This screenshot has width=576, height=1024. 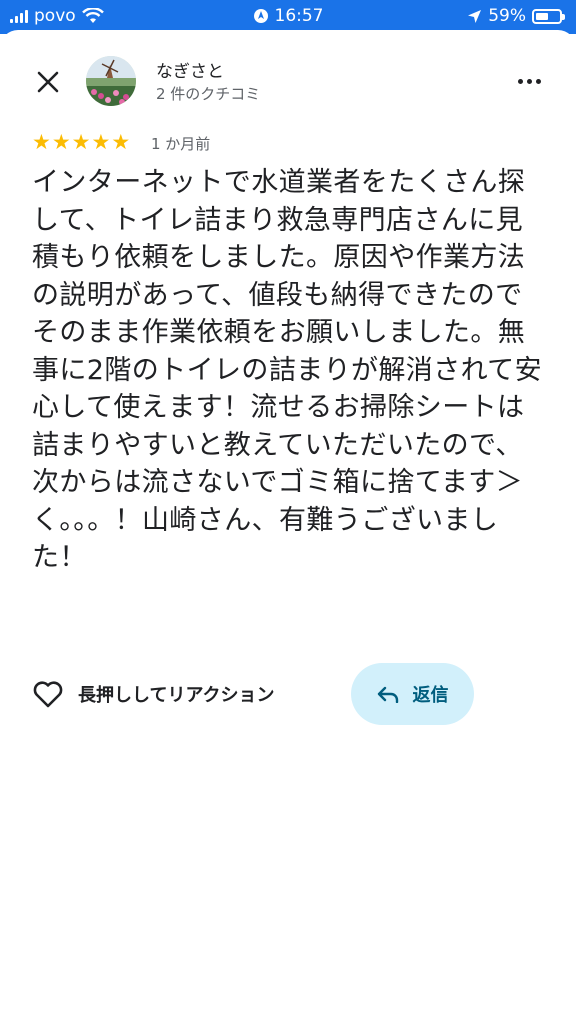 I want to click on battery-group: 59%, so click(x=516, y=16).